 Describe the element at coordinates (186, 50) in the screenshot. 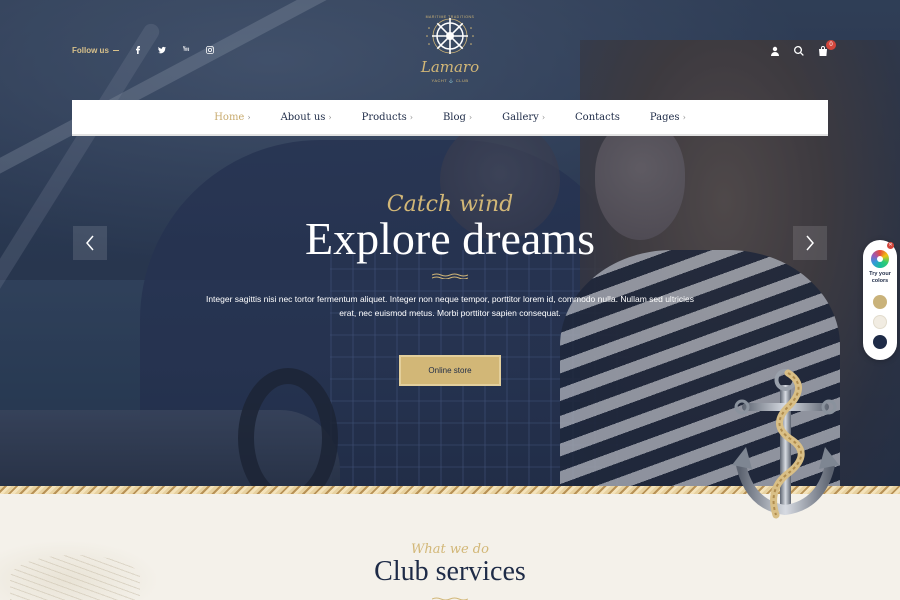

I see `youtube-icon` at that location.